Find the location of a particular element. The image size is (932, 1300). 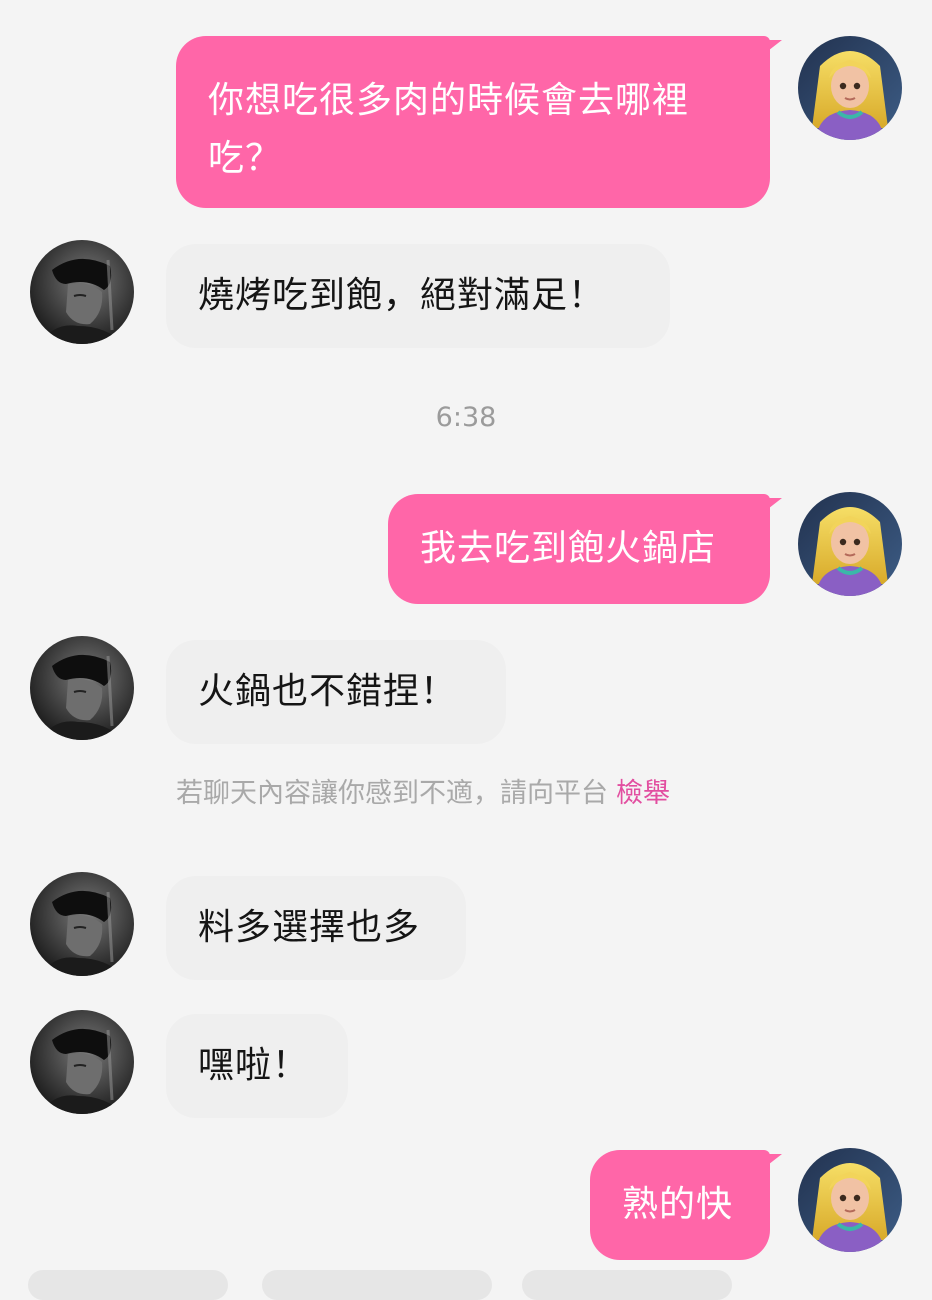

message-bubble-outgoing: 你想吃很多肉的時候會去哪裡吃？ is located at coordinates (473, 122).